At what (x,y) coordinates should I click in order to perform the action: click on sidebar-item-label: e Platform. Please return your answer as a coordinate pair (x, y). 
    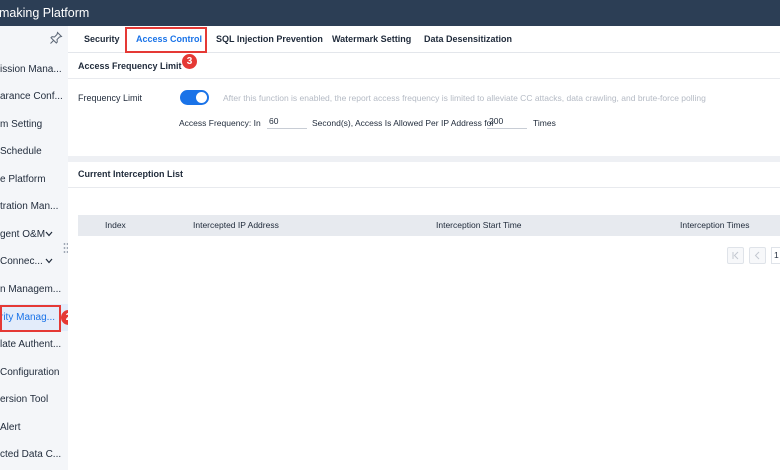
    Looking at the image, I should click on (23, 179).